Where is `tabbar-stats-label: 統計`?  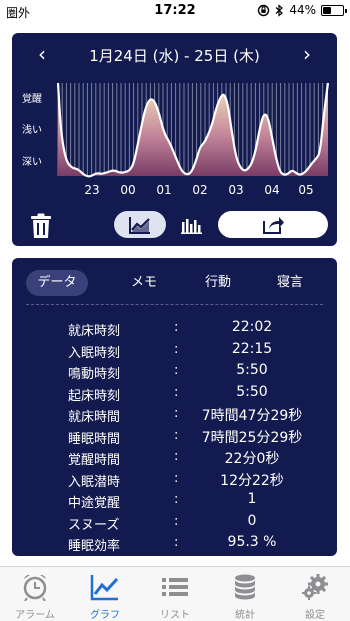
tabbar-stats-label: 統計 is located at coordinates (245, 615).